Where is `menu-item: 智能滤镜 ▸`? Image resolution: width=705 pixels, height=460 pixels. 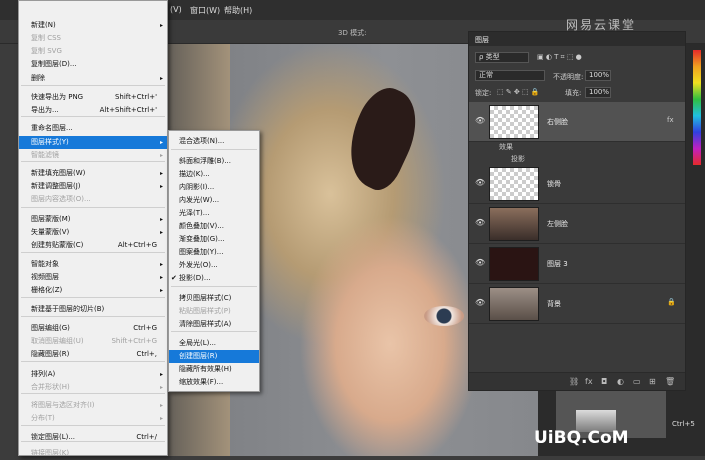
menu-item: 智能滤镜 ▸ is located at coordinates (93, 155).